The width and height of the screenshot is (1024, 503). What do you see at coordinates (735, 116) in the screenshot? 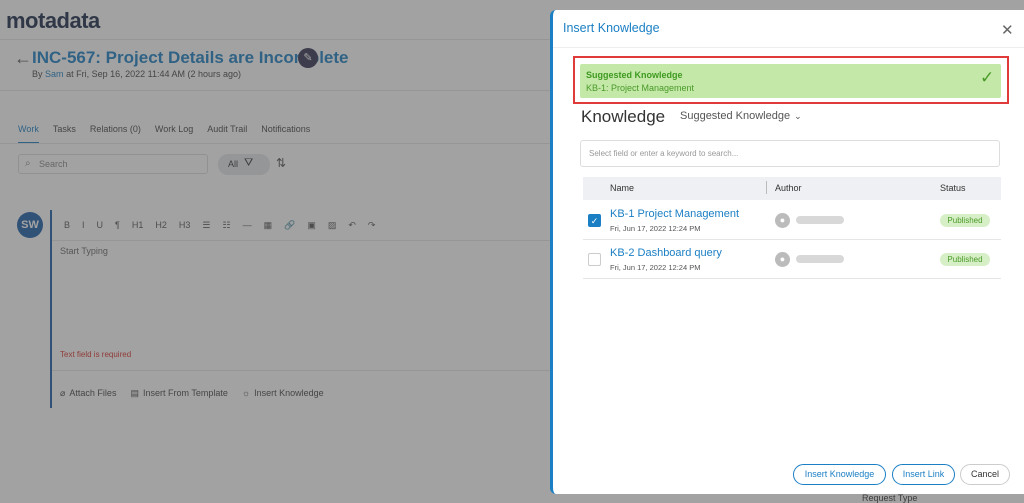
I see `dropdown-value: Suggested Knowledge` at bounding box center [735, 116].